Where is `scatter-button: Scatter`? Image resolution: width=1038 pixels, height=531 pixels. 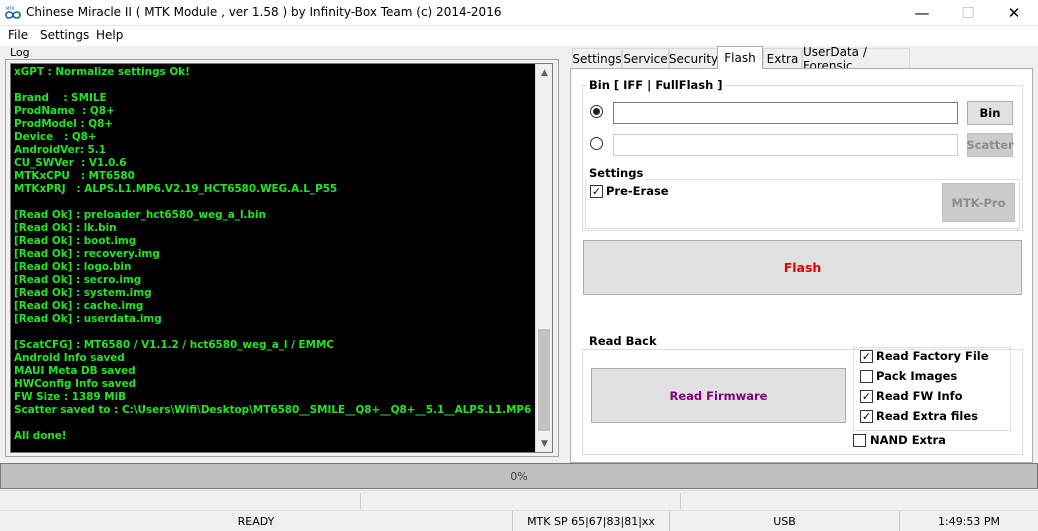 scatter-button: Scatter is located at coordinates (990, 145).